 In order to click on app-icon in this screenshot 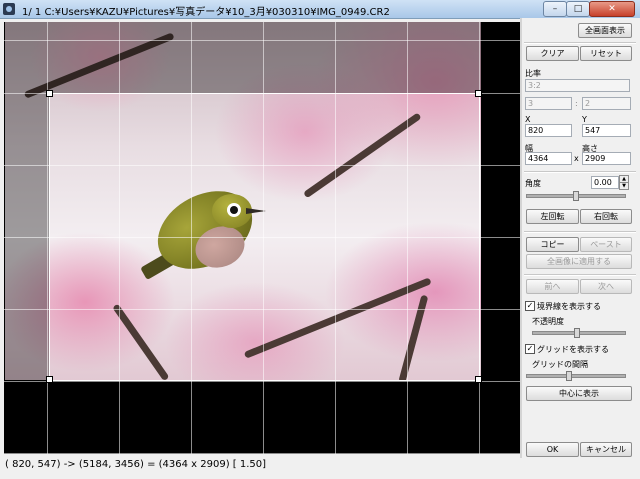, I will do `click(9, 9)`.